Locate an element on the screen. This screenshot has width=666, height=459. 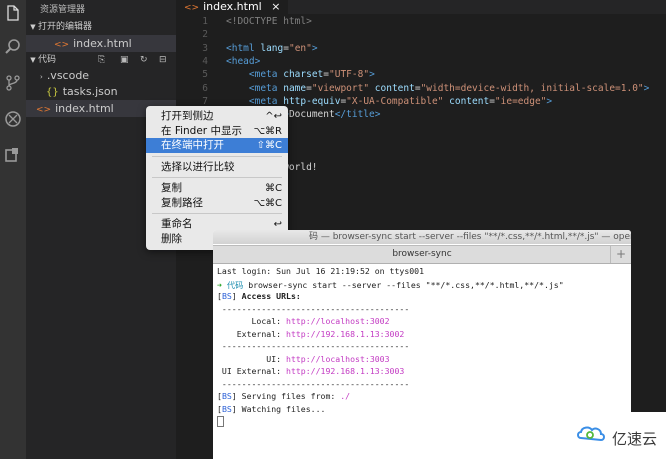
new-file-icon: ⎘ is located at coordinates (101, 60).